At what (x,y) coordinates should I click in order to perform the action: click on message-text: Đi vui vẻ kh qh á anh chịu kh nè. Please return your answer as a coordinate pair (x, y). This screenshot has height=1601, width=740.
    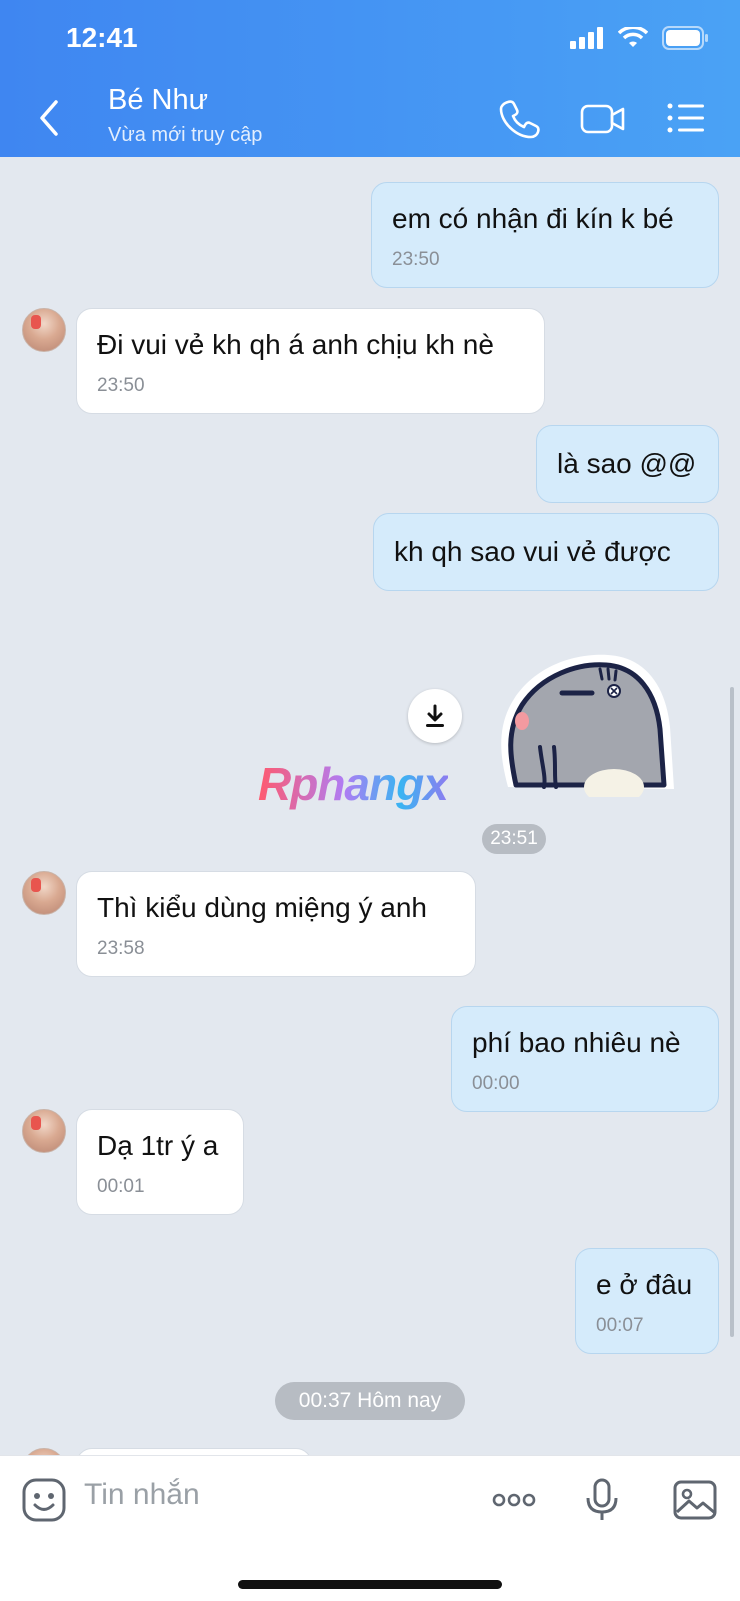
    Looking at the image, I should click on (295, 344).